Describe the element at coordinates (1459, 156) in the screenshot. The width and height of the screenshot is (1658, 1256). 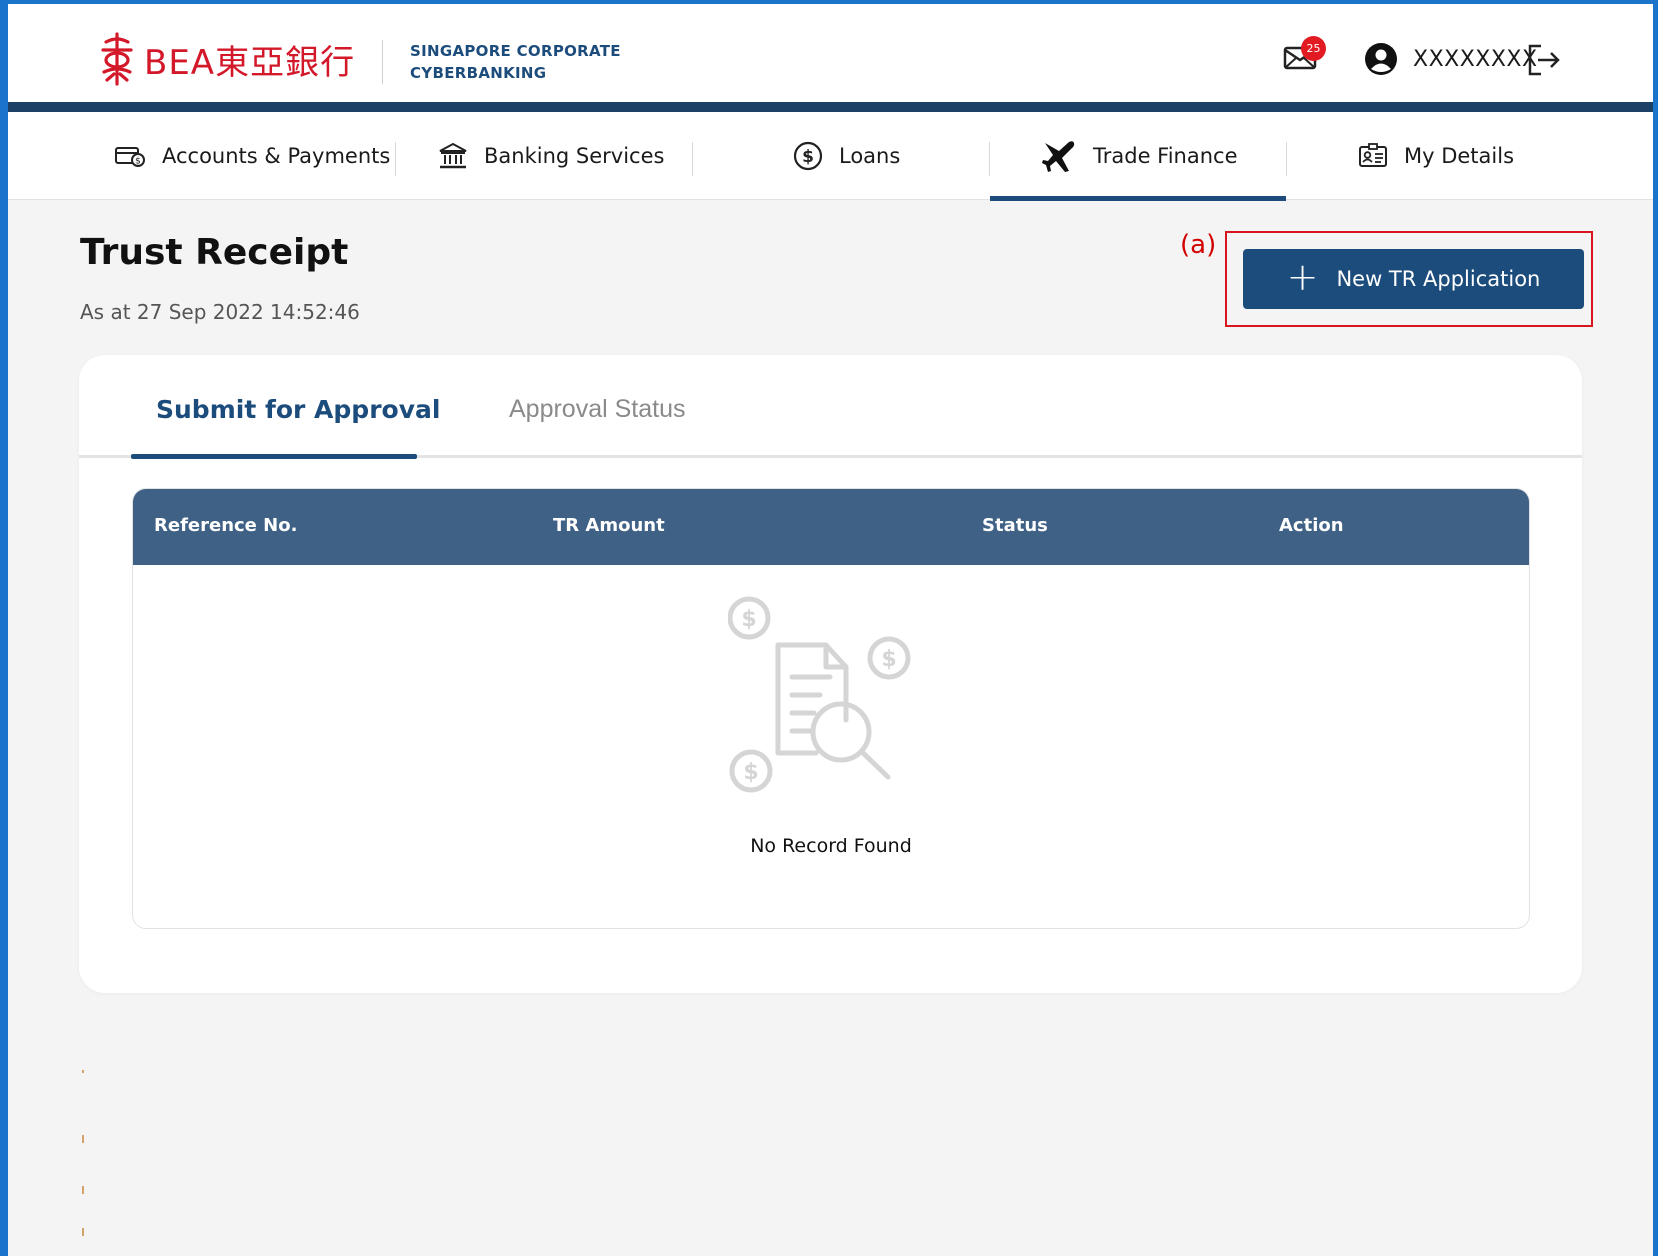
I see `nav-label: My Details` at that location.